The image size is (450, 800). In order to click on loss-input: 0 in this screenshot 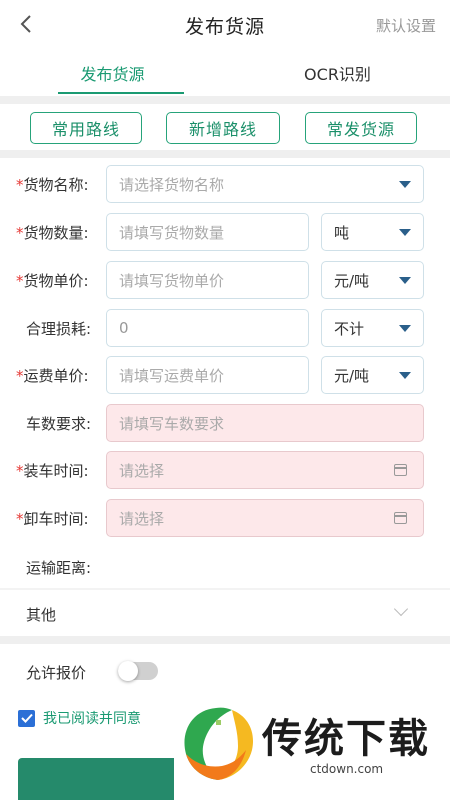, I will do `click(207, 328)`.